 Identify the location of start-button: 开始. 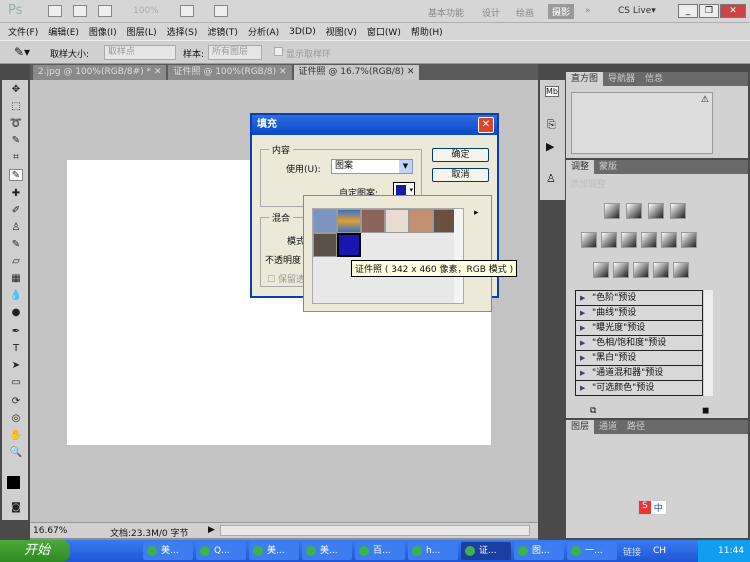
(35, 551).